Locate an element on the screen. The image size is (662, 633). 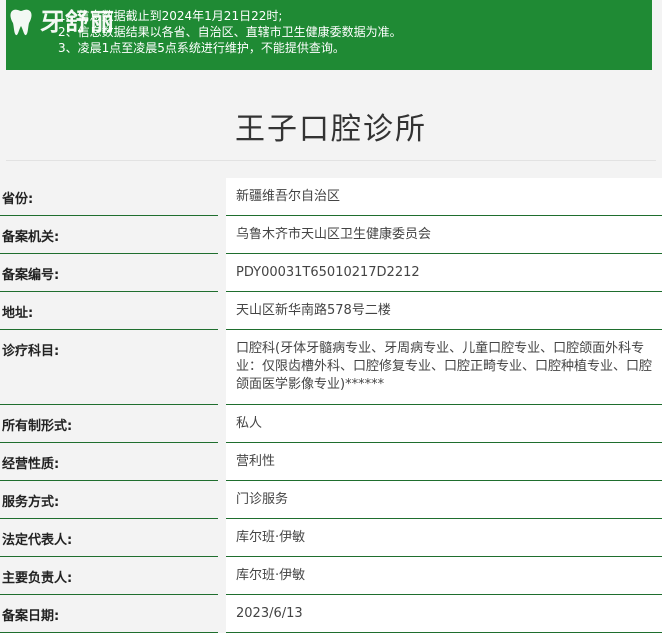
row-value: 乌鲁木齐市天山区卫生健康委员会 is located at coordinates (444, 234).